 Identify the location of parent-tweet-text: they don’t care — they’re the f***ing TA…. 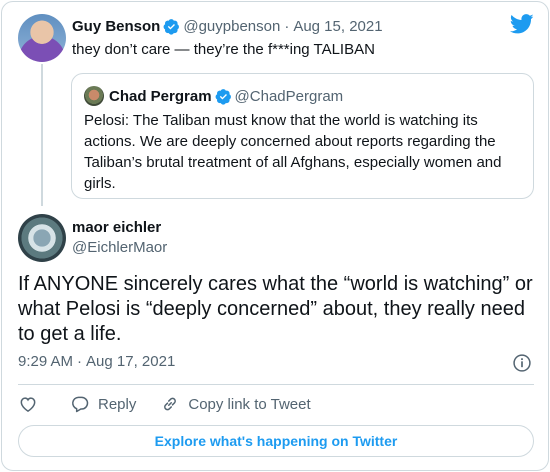
(223, 49).